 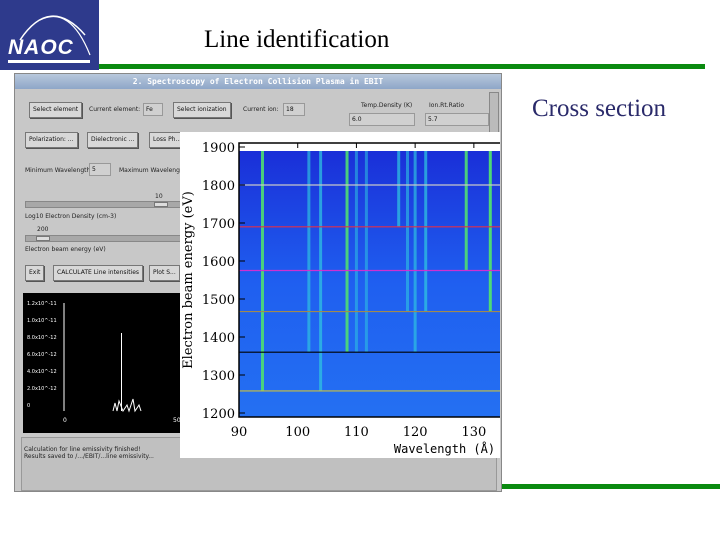 What do you see at coordinates (218, 186) in the screenshot?
I see `y-tick-label: 1800` at bounding box center [218, 186].